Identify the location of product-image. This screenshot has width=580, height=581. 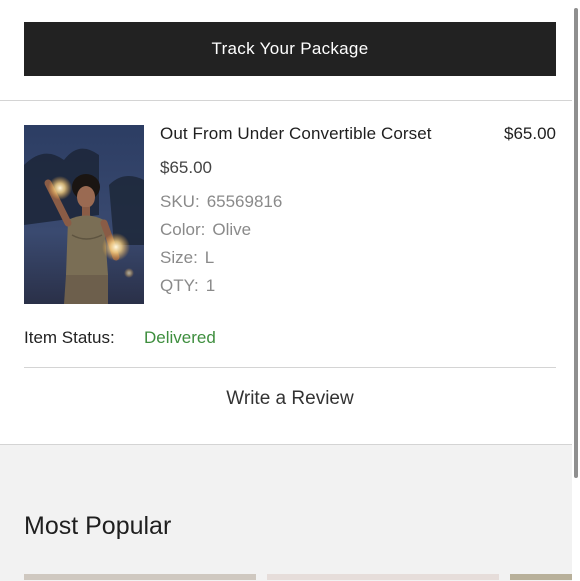
(84, 214).